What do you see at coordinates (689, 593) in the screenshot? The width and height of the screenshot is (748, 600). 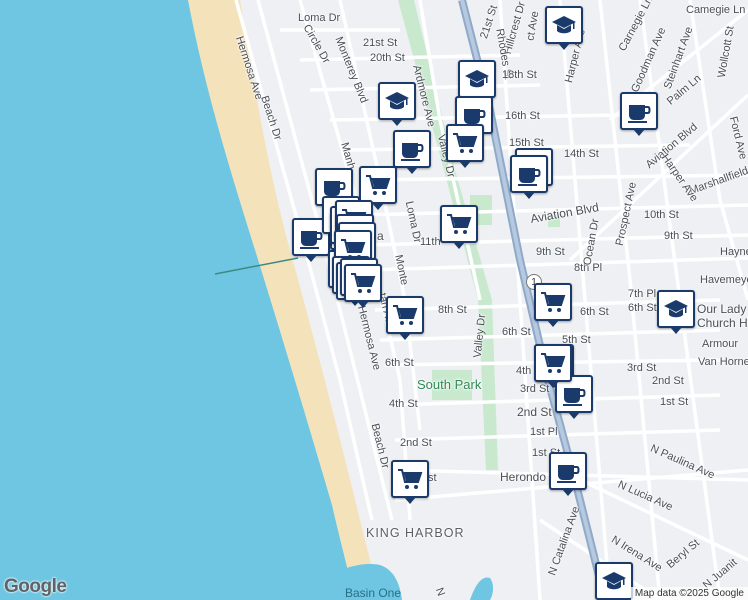 I see `map-attribution: Map data ©2025 Google` at bounding box center [689, 593].